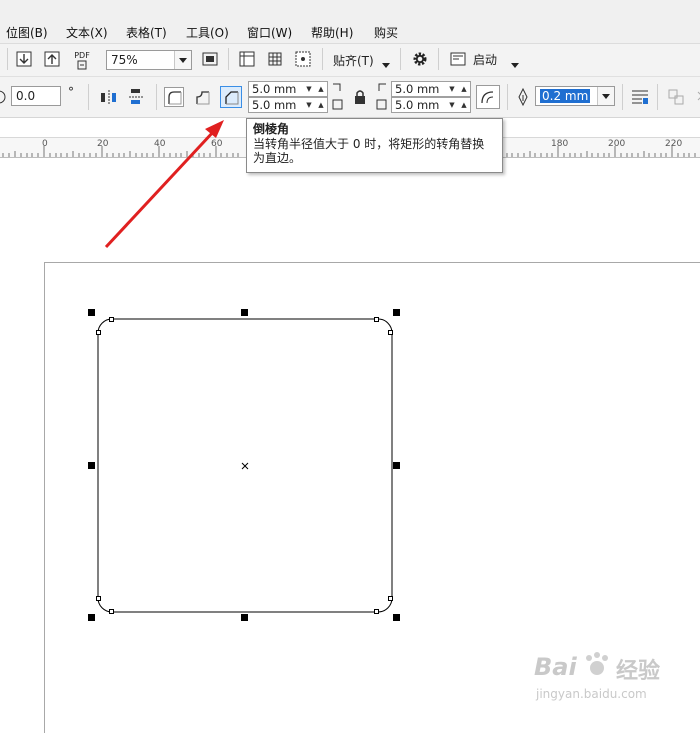 The image size is (700, 733). I want to click on watermark-brand: Bai, so click(555, 667).